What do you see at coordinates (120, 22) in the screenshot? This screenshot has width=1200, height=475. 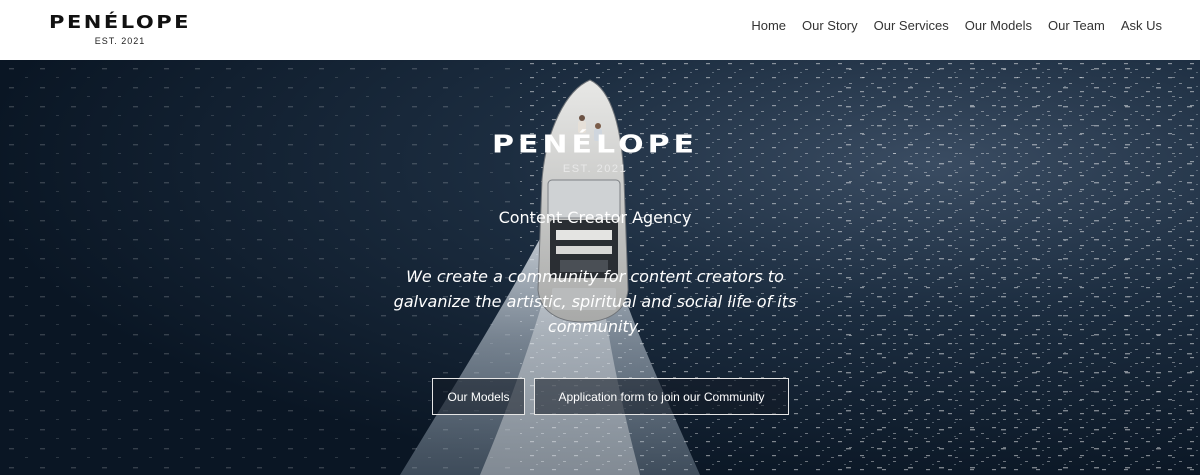 I see `logo-wordmark: PENÉLOPE` at bounding box center [120, 22].